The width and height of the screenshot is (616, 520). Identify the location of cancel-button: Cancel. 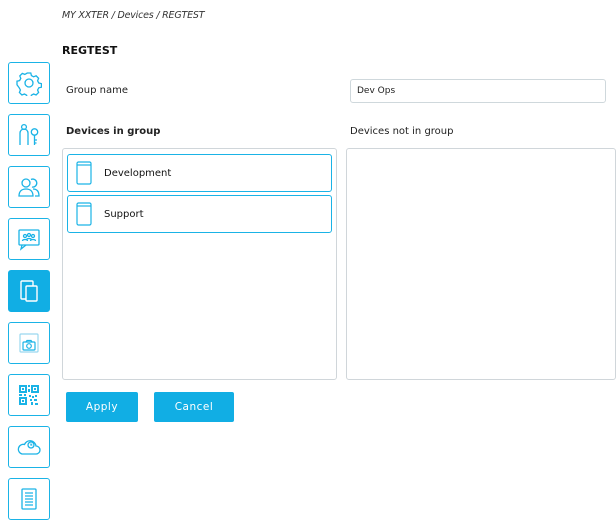
(194, 407).